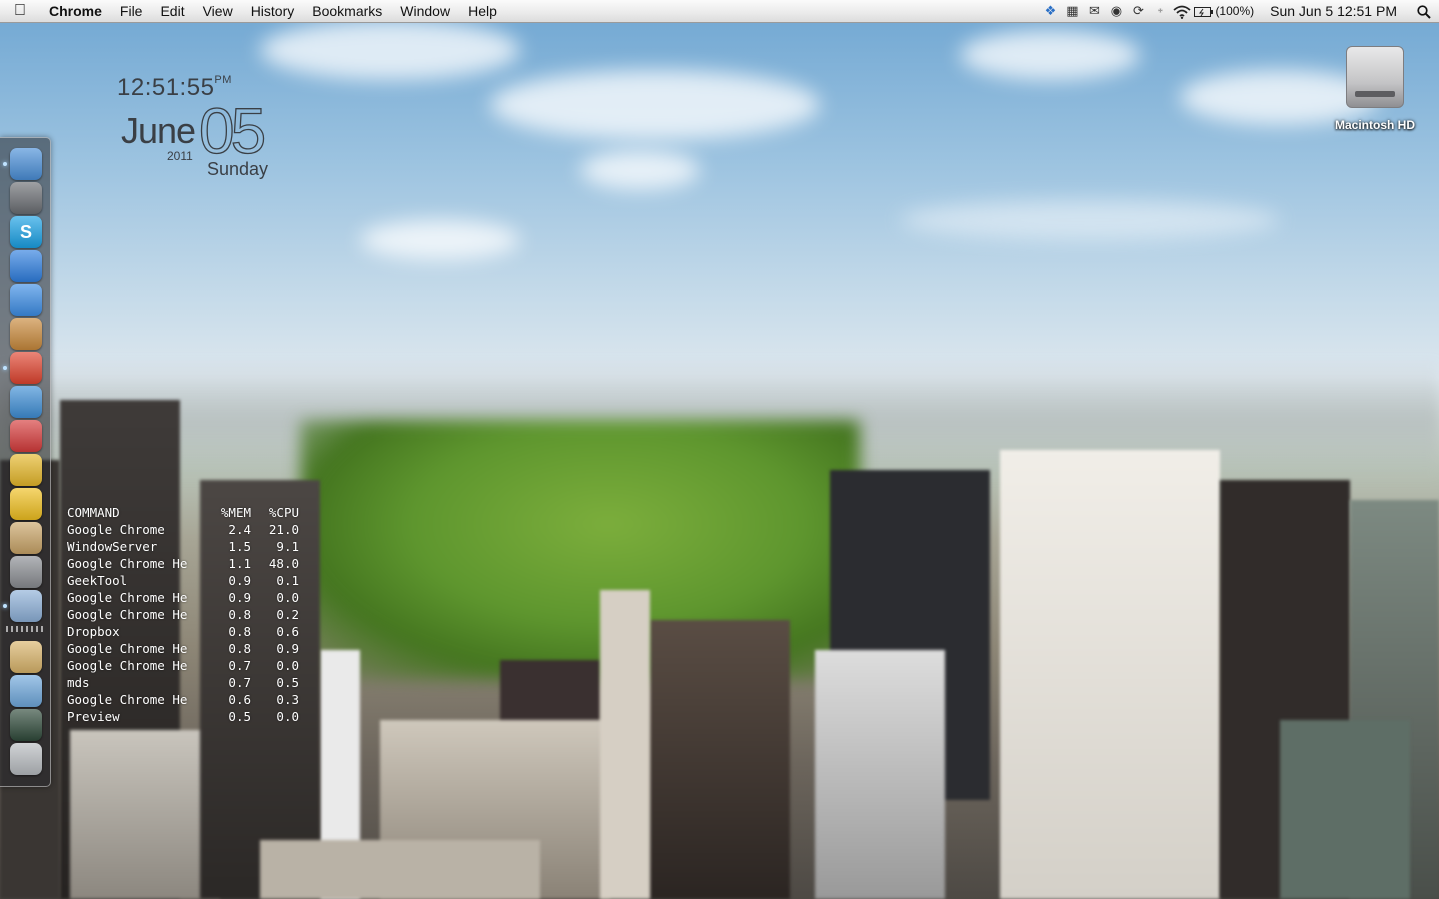 The image size is (1439, 899). I want to click on menu-view: View, so click(218, 11).